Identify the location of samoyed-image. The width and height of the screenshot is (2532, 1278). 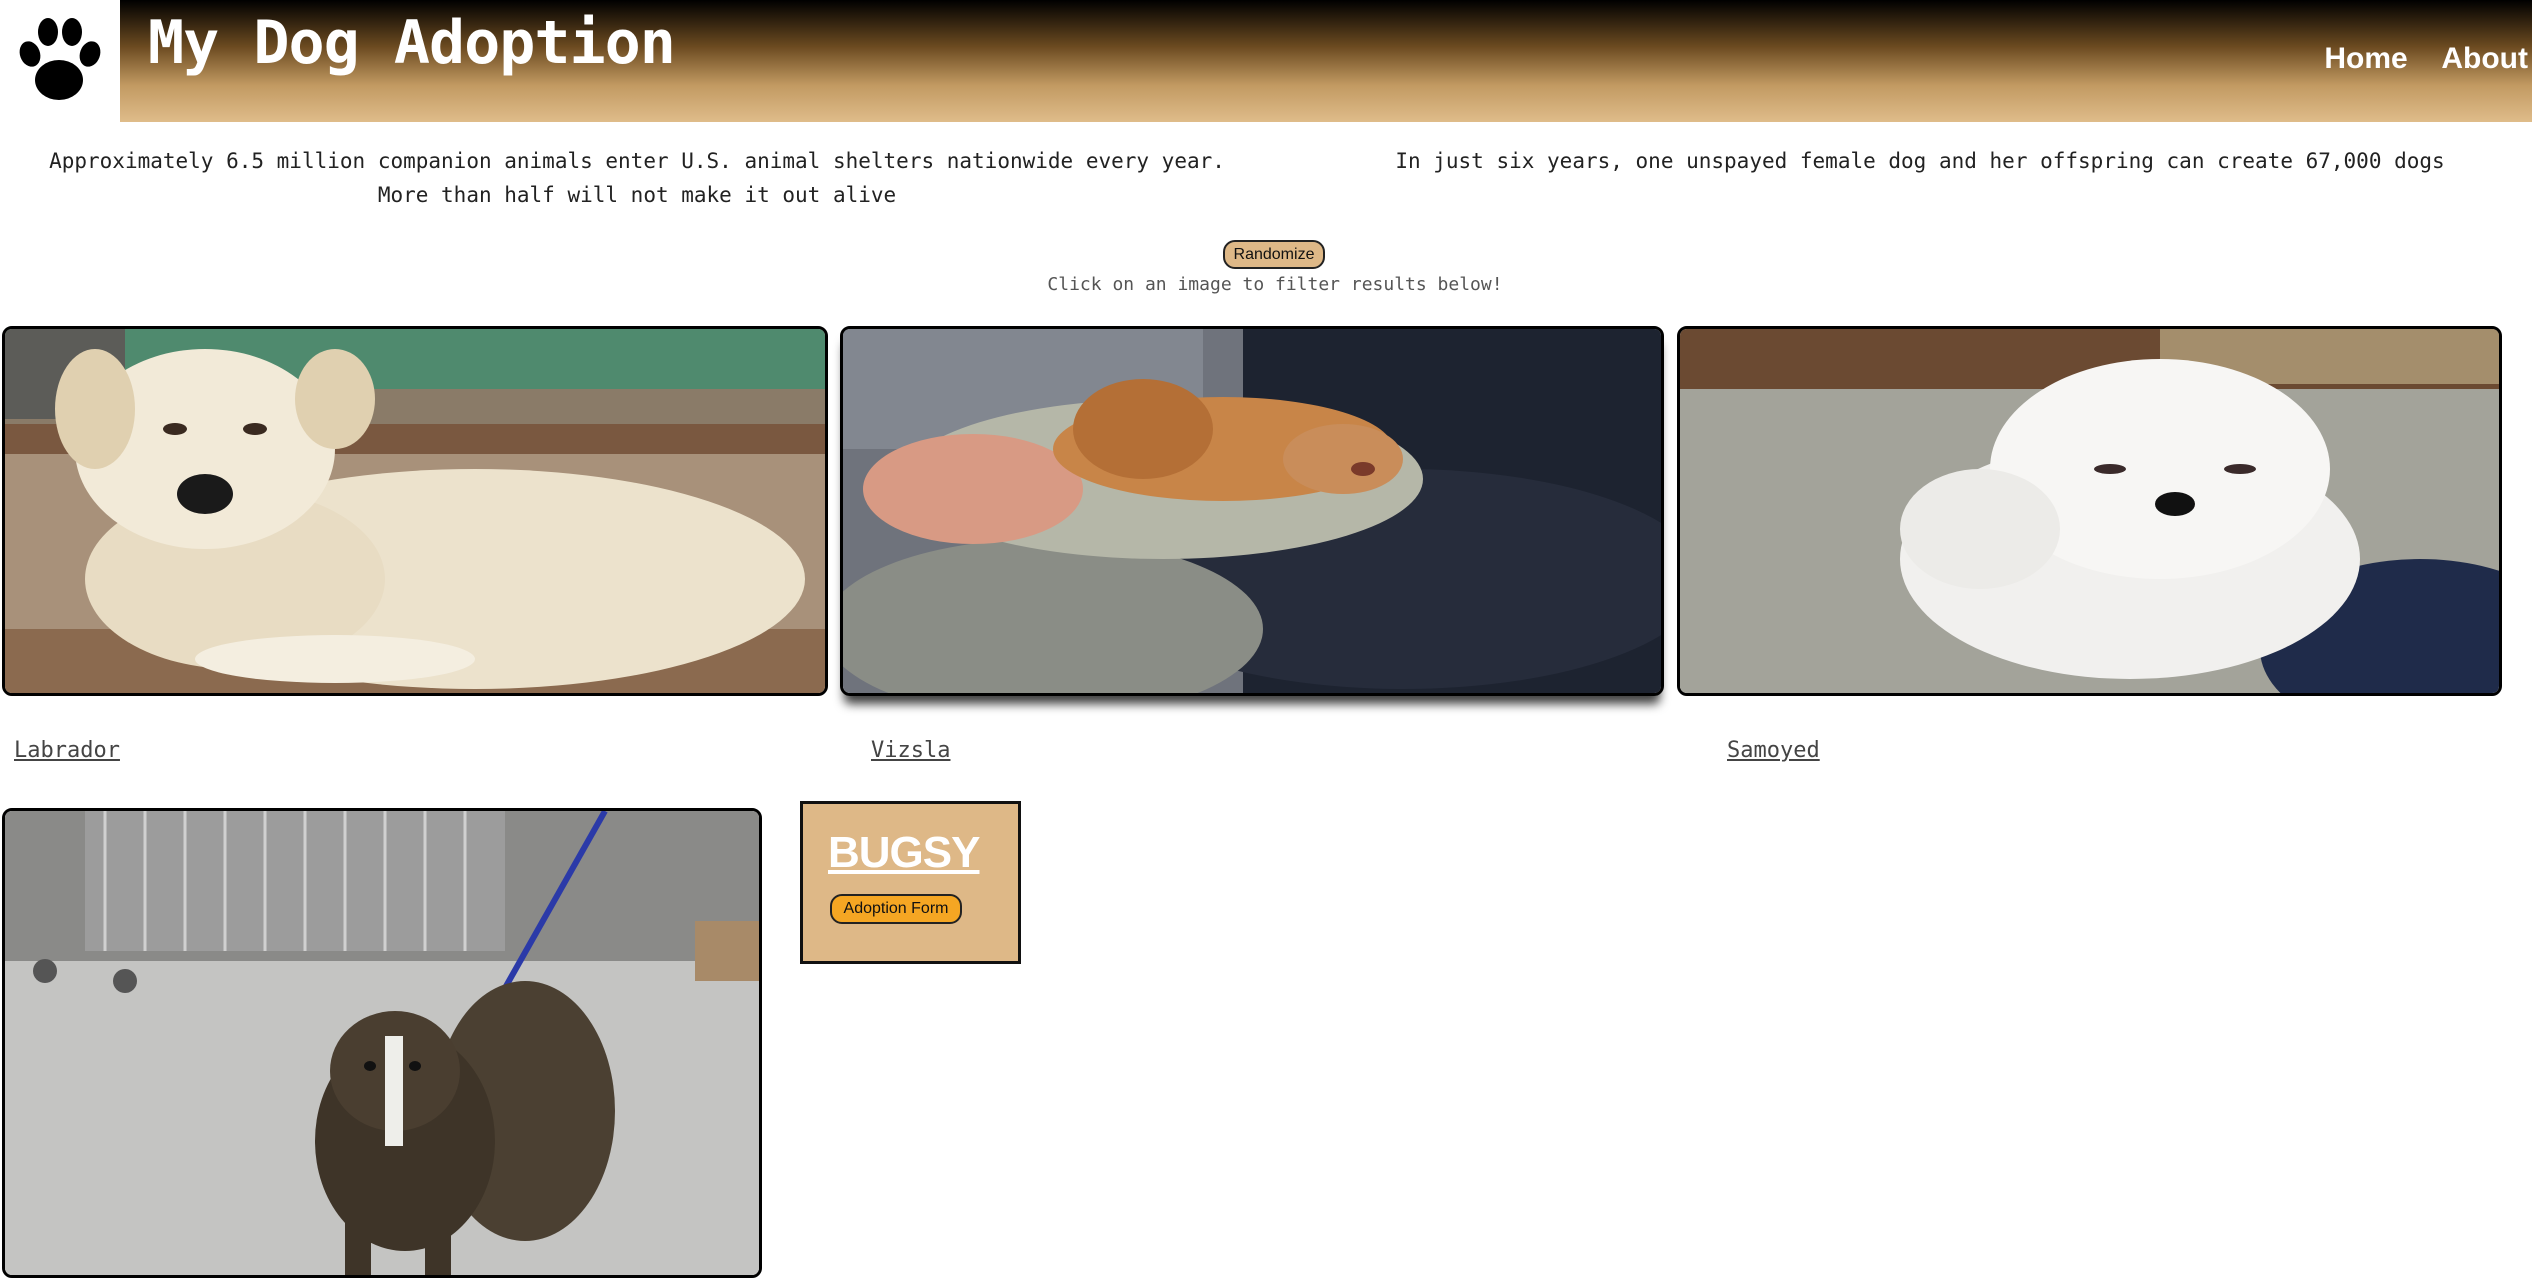
(2089, 511).